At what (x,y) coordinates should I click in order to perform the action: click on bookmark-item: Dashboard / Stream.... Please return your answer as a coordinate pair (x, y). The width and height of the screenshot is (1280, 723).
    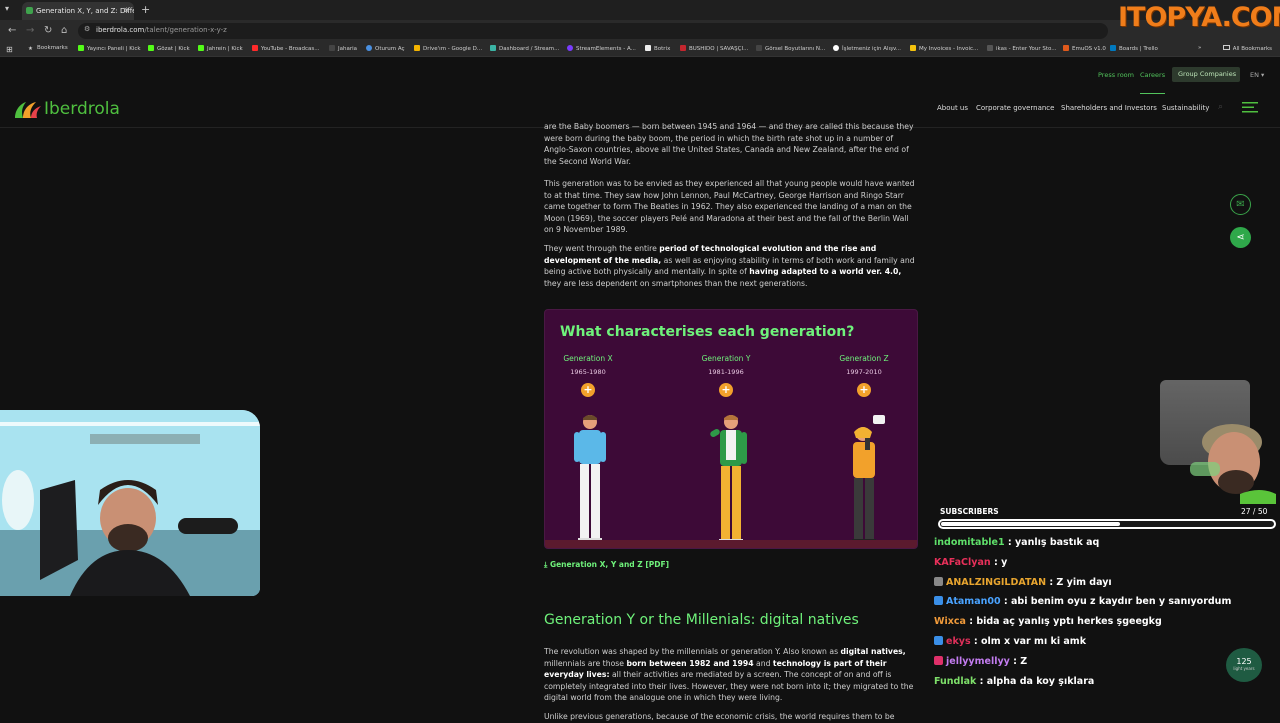
    Looking at the image, I should click on (524, 48).